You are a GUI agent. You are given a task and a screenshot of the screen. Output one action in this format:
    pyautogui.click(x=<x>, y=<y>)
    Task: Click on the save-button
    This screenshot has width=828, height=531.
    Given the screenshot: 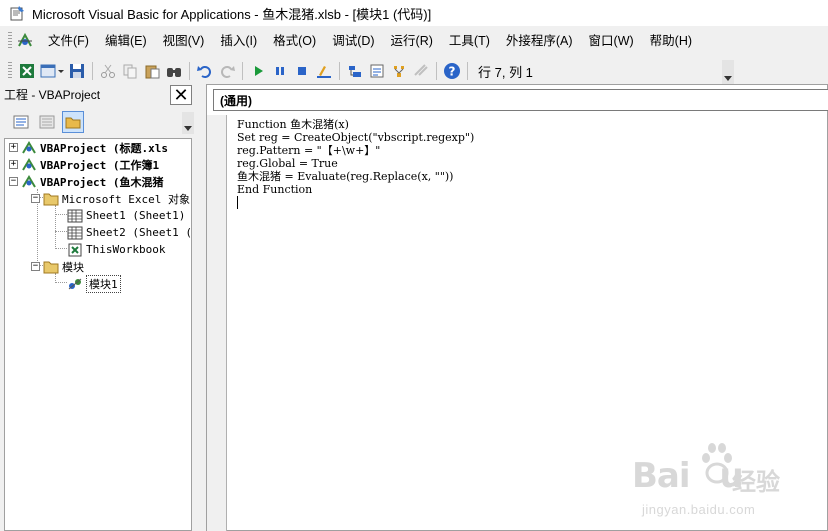 What is the action you would take?
    pyautogui.click(x=77, y=71)
    